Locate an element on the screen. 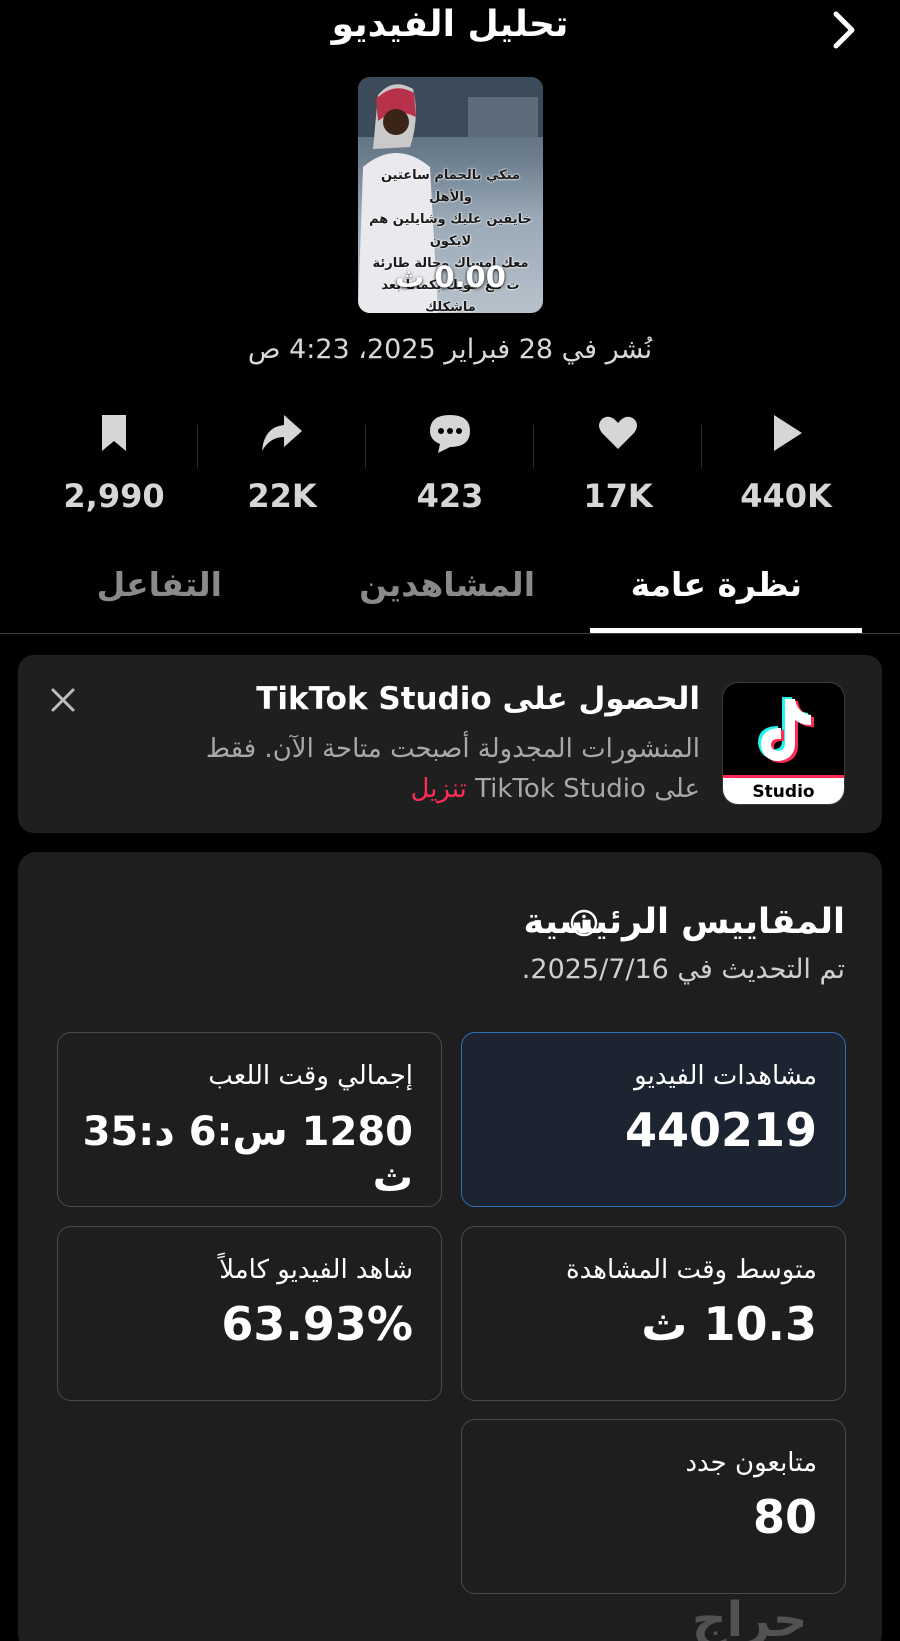 The image size is (900, 1641). top-bar: تحليل الفيديو is located at coordinates (450, 30).